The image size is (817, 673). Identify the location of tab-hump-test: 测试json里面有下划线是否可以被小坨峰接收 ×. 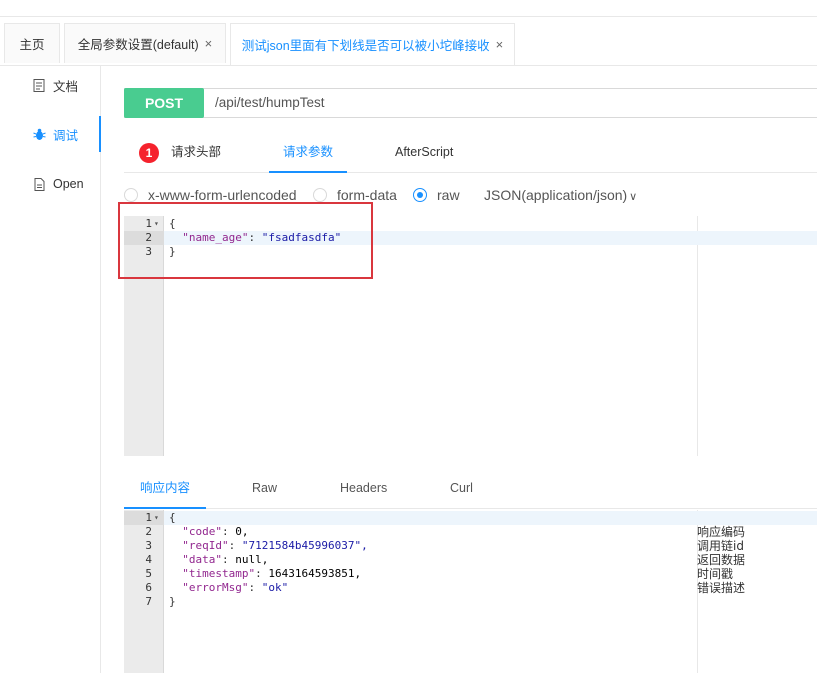
(372, 44).